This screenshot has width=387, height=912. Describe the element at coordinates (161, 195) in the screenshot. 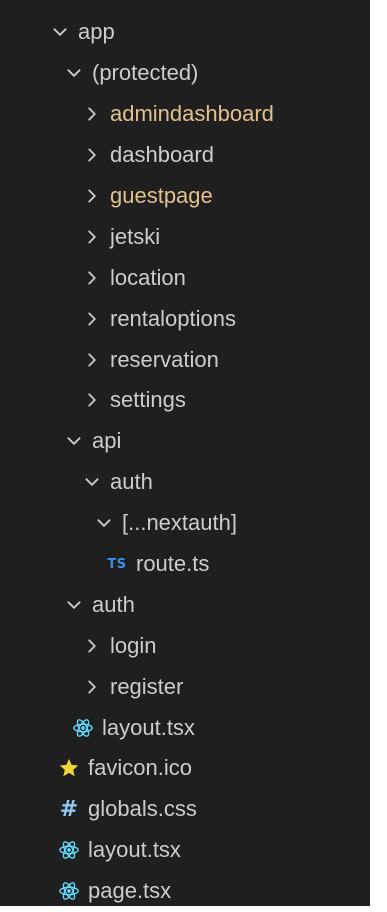

I see `tree-item-label: guestpage` at that location.